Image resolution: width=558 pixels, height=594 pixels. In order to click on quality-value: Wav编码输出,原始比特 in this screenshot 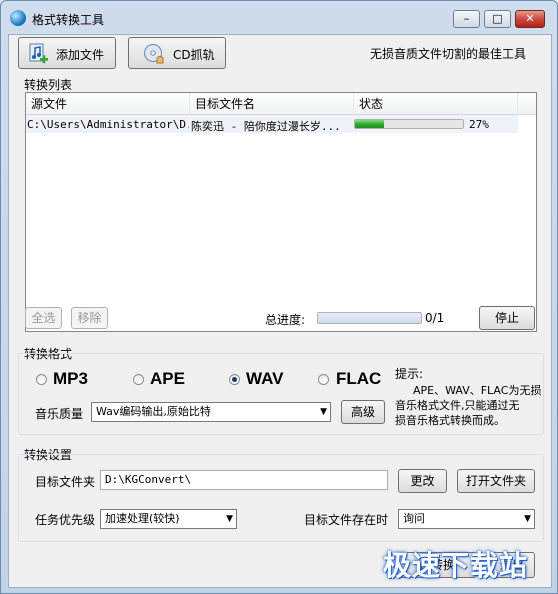, I will do `click(153, 411)`.